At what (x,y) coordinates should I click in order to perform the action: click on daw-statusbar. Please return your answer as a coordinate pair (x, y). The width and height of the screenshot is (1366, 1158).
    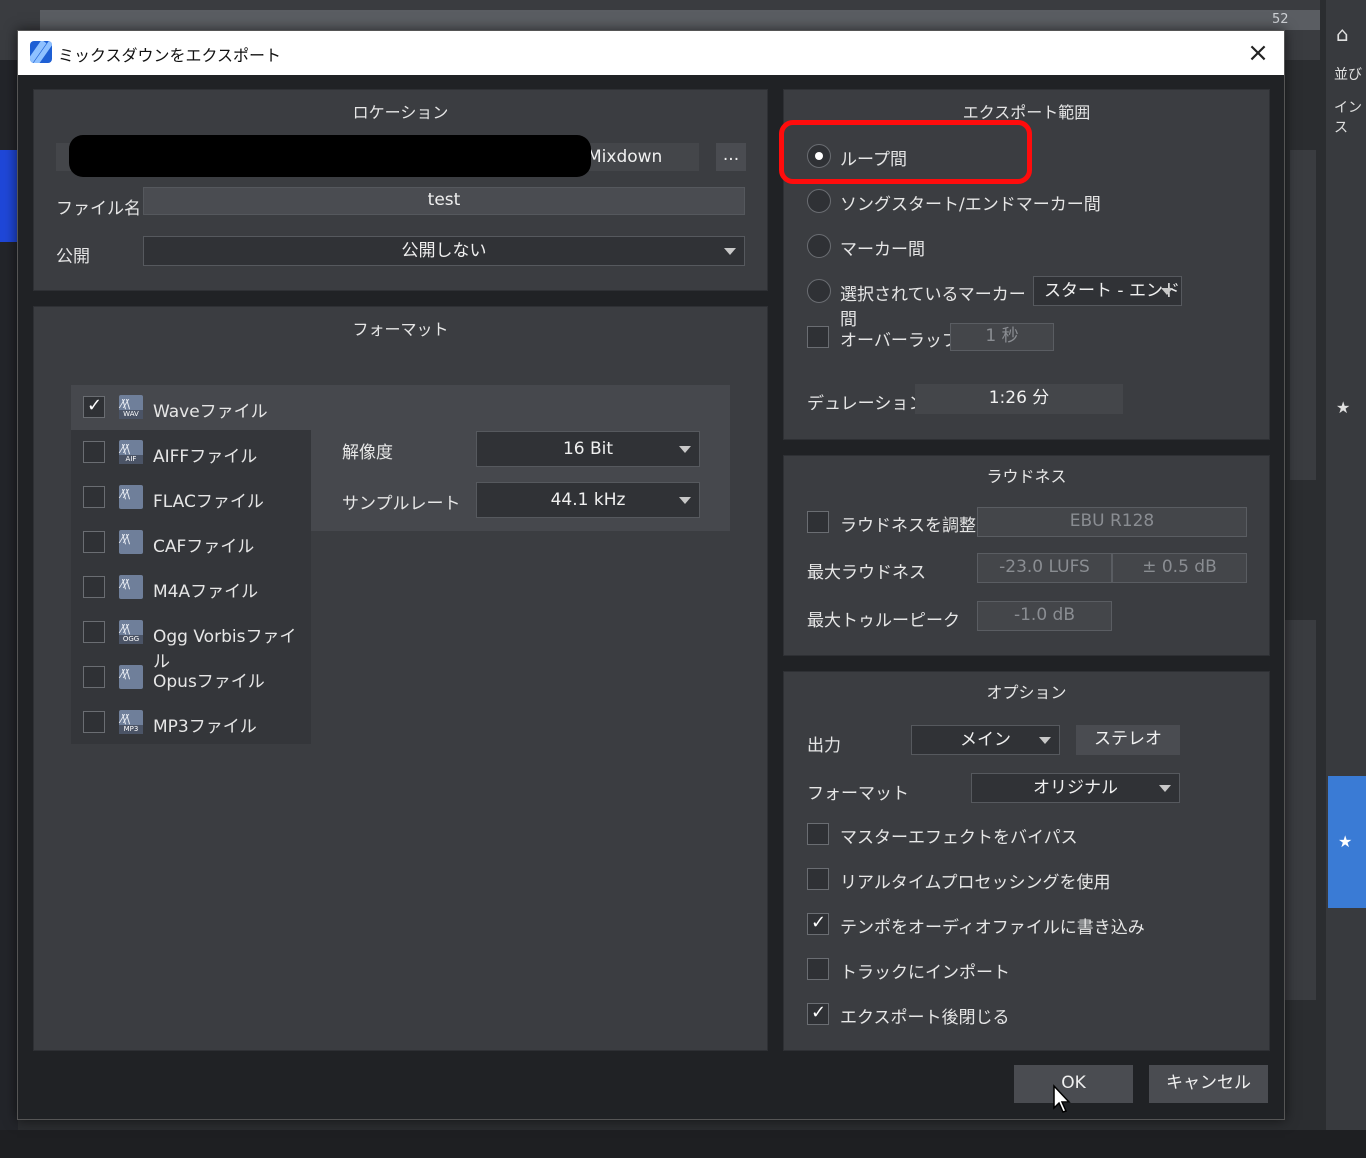
    Looking at the image, I should click on (683, 1144).